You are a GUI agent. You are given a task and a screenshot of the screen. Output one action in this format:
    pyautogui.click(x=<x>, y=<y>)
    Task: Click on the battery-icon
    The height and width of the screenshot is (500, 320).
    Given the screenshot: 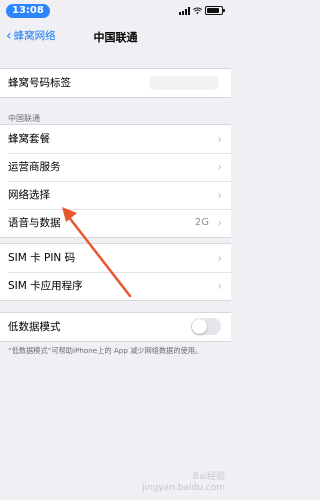 What is the action you would take?
    pyautogui.click(x=215, y=10)
    